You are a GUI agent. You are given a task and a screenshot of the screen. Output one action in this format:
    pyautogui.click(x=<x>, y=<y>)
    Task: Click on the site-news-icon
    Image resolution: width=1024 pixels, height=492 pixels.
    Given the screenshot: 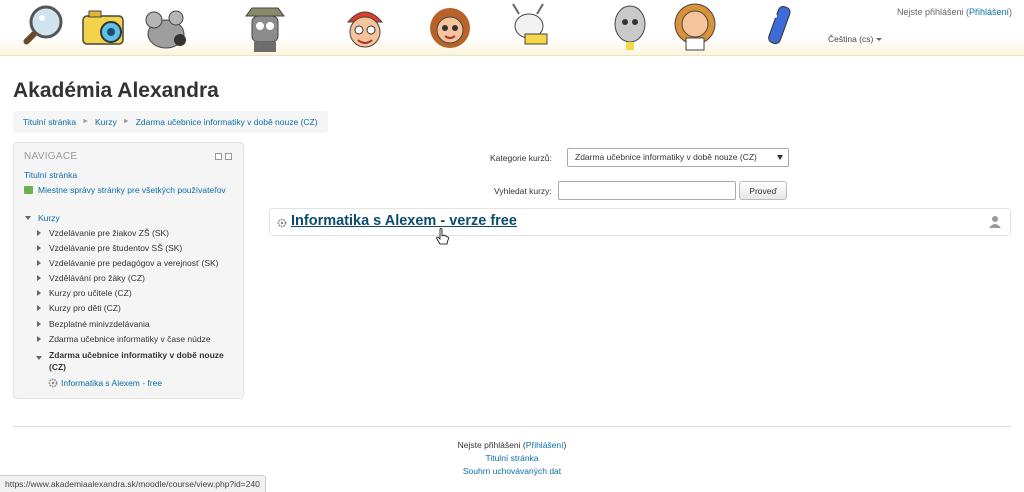 What is the action you would take?
    pyautogui.click(x=28, y=190)
    